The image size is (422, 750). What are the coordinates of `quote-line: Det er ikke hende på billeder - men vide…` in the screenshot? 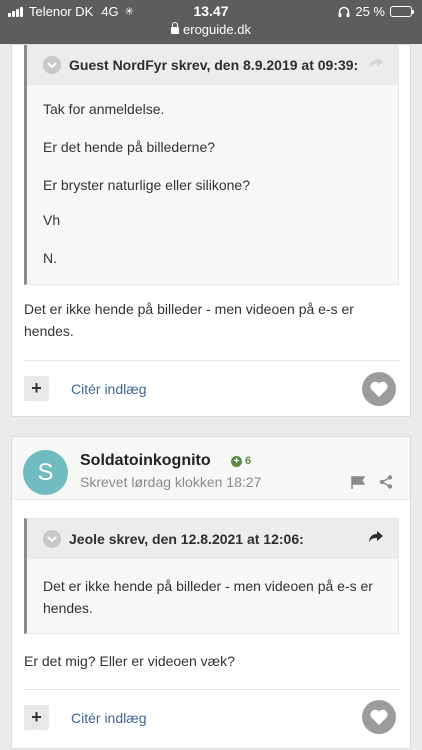 It's located at (208, 597).